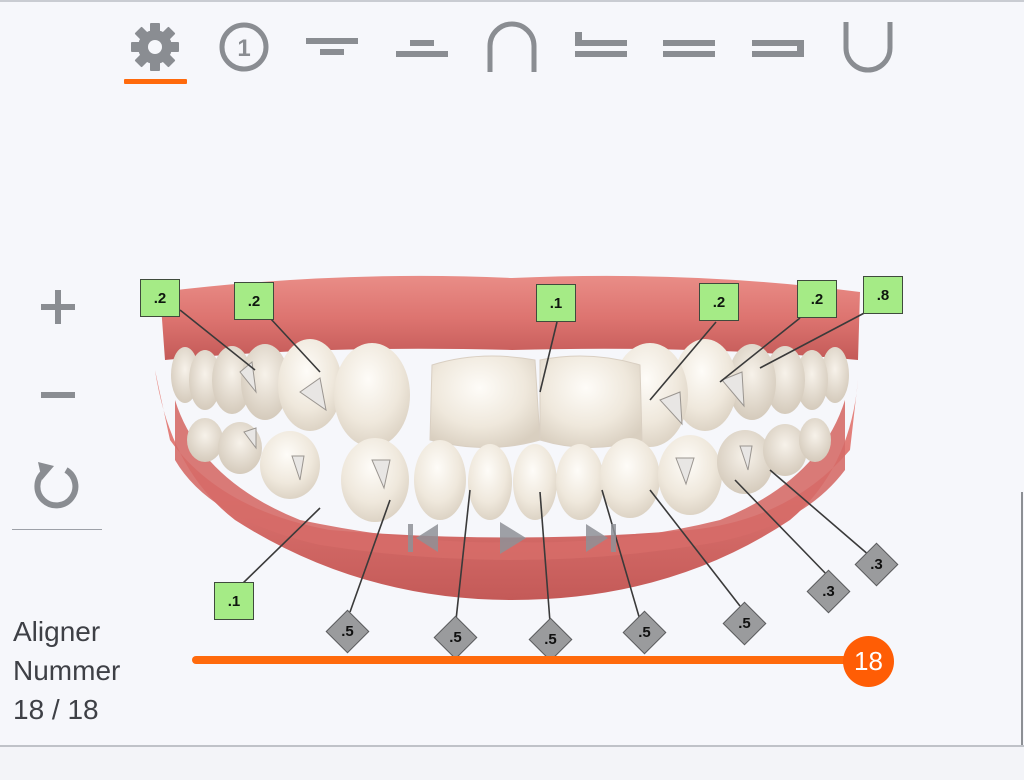  What do you see at coordinates (530, 660) in the screenshot?
I see `aligner-slider-track` at bounding box center [530, 660].